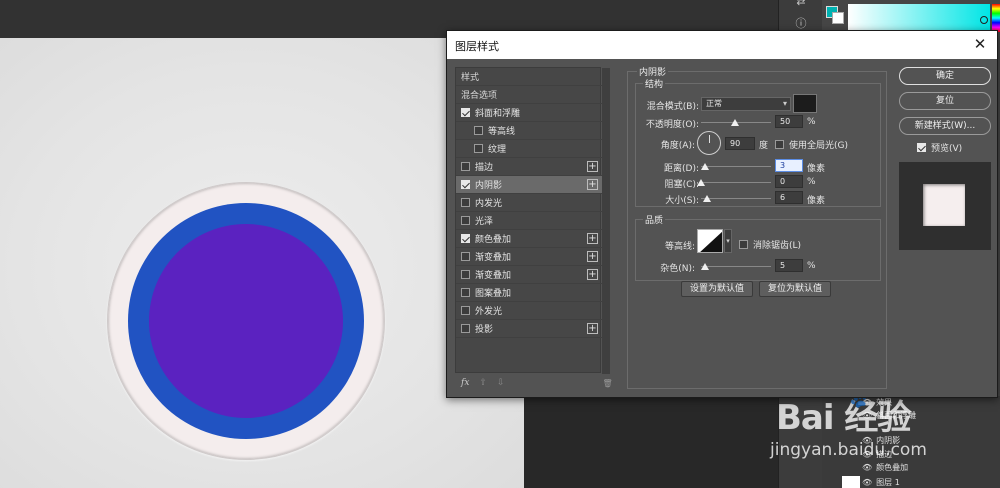 This screenshot has height=488, width=1000. I want to click on style-list-scrollbar, so click(606, 221).